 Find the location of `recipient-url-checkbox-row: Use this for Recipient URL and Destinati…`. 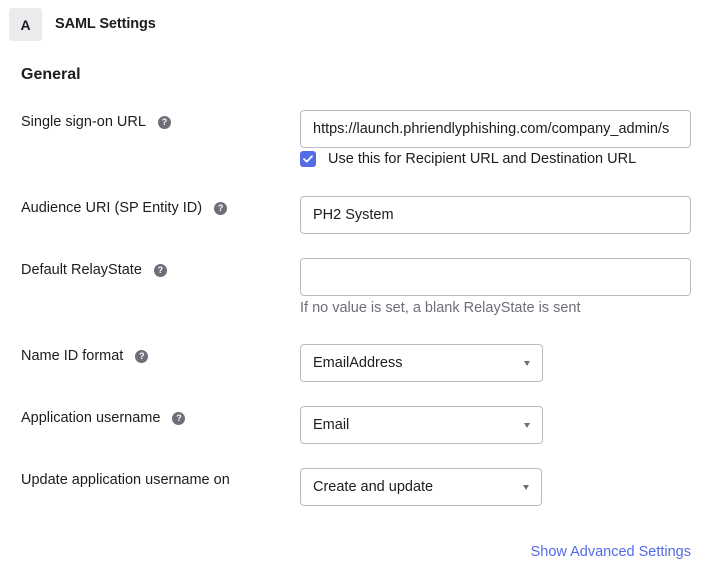

recipient-url-checkbox-row: Use this for Recipient URL and Destinati… is located at coordinates (468, 159).